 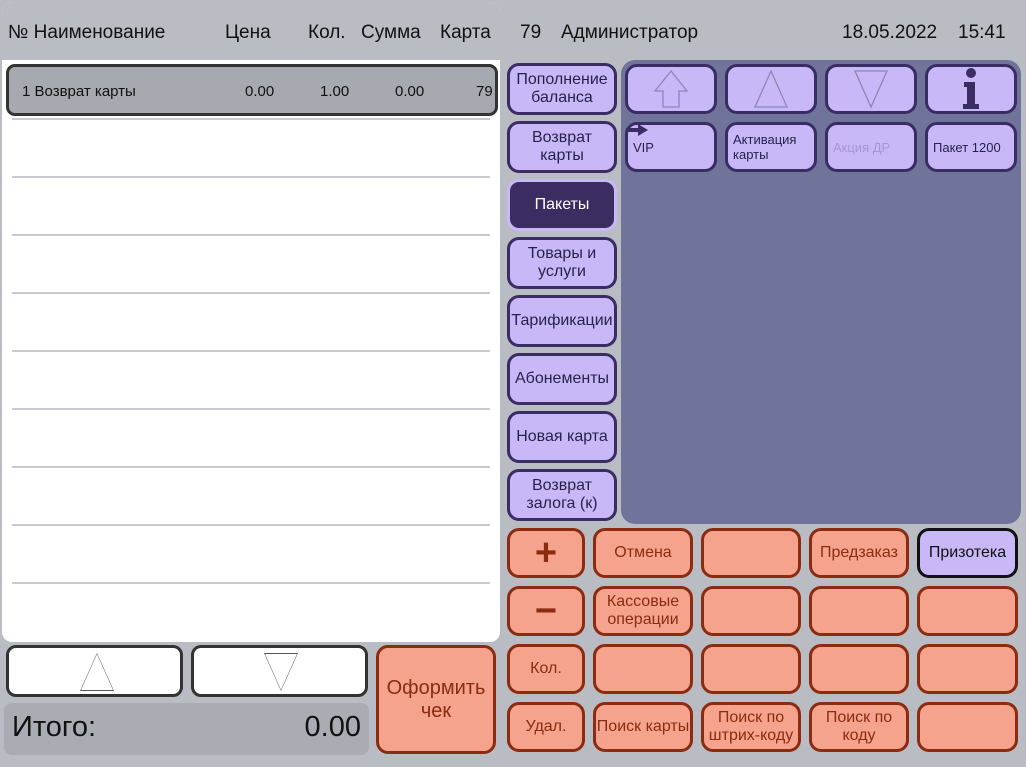 I want to click on search-barcode-button: Поиск по штрих-коду, so click(x=751, y=727).